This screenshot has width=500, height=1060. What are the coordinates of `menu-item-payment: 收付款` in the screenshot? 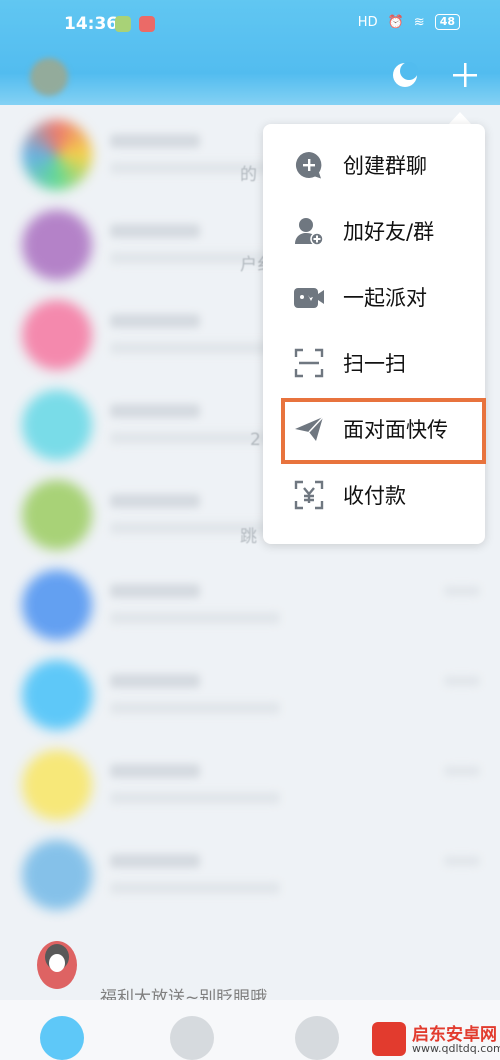 It's located at (374, 495).